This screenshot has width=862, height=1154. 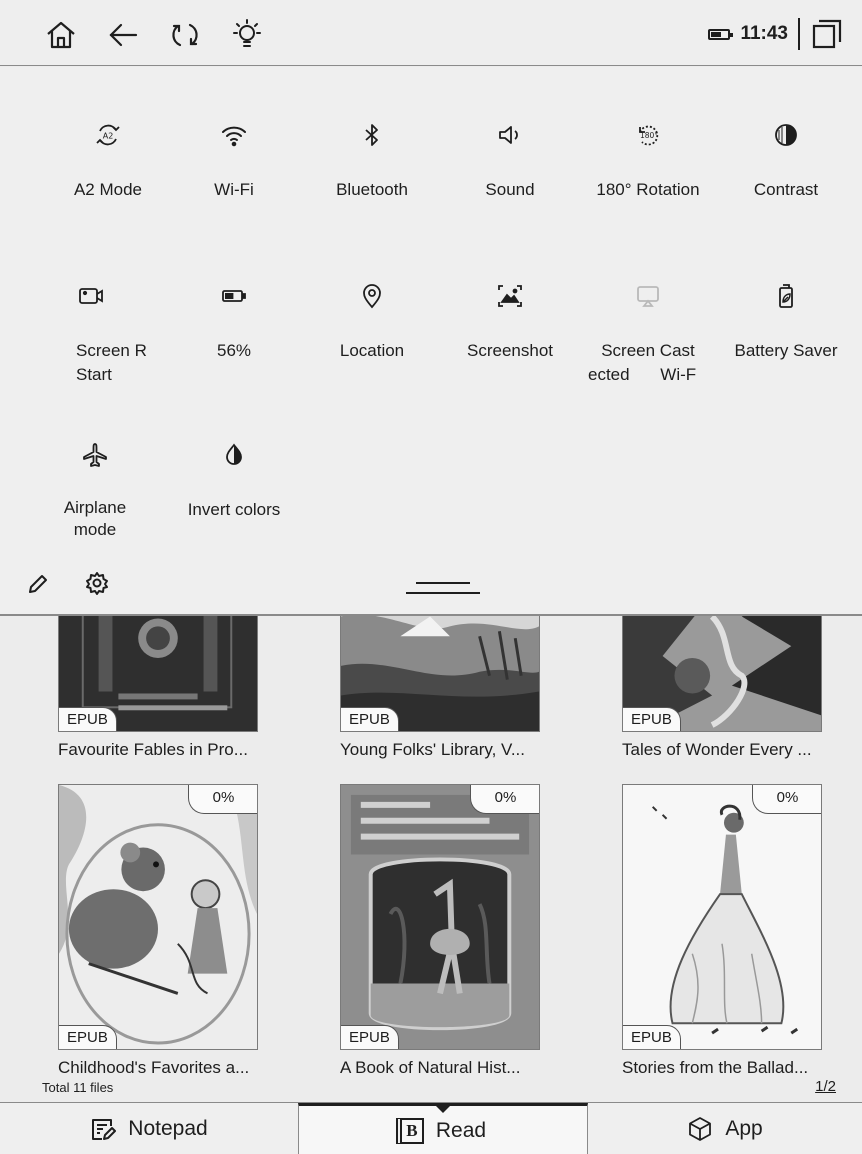 I want to click on tile-label: Screenshot, so click(x=510, y=350).